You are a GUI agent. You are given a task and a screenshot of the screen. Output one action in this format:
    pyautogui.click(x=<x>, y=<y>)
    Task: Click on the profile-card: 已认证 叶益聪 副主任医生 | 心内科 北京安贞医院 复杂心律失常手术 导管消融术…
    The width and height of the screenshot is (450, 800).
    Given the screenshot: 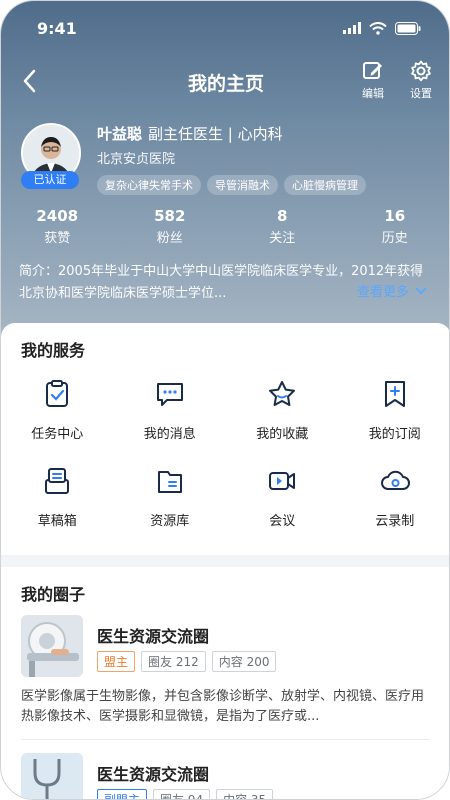 What is the action you would take?
    pyautogui.click(x=226, y=159)
    